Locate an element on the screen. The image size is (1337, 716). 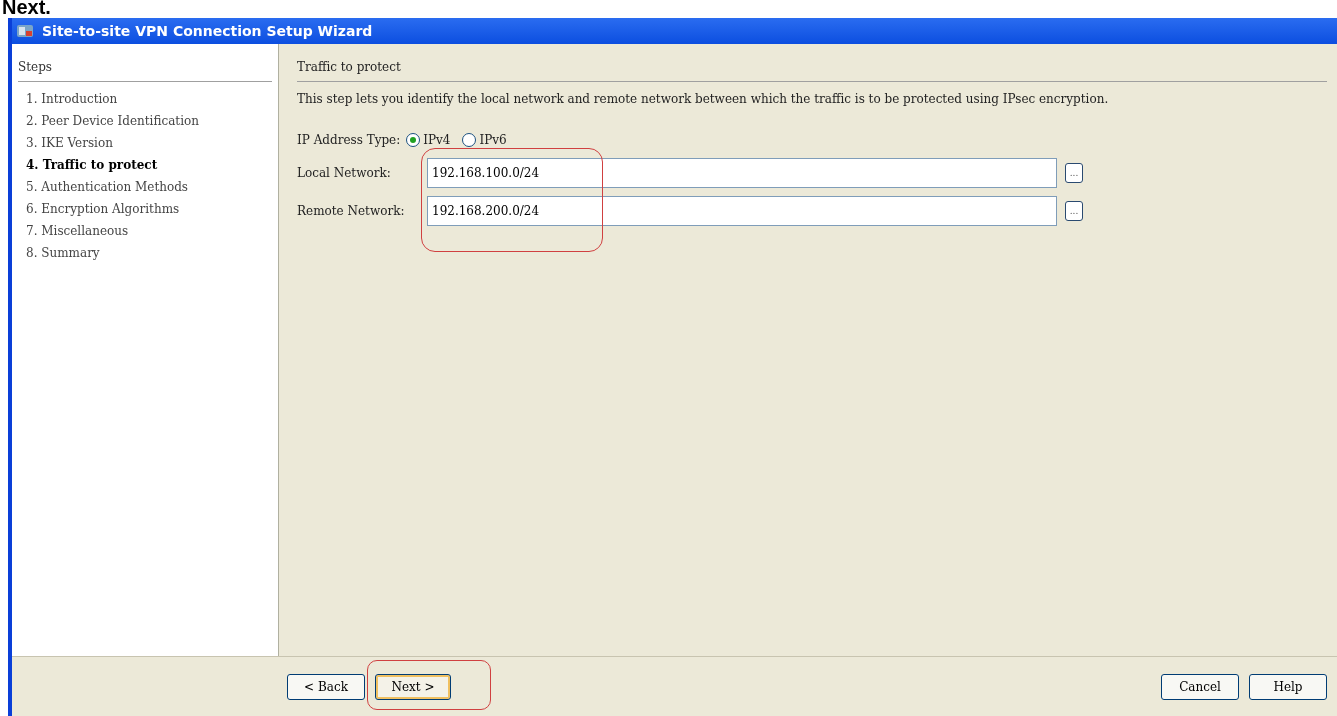
app-icon is located at coordinates (25, 31).